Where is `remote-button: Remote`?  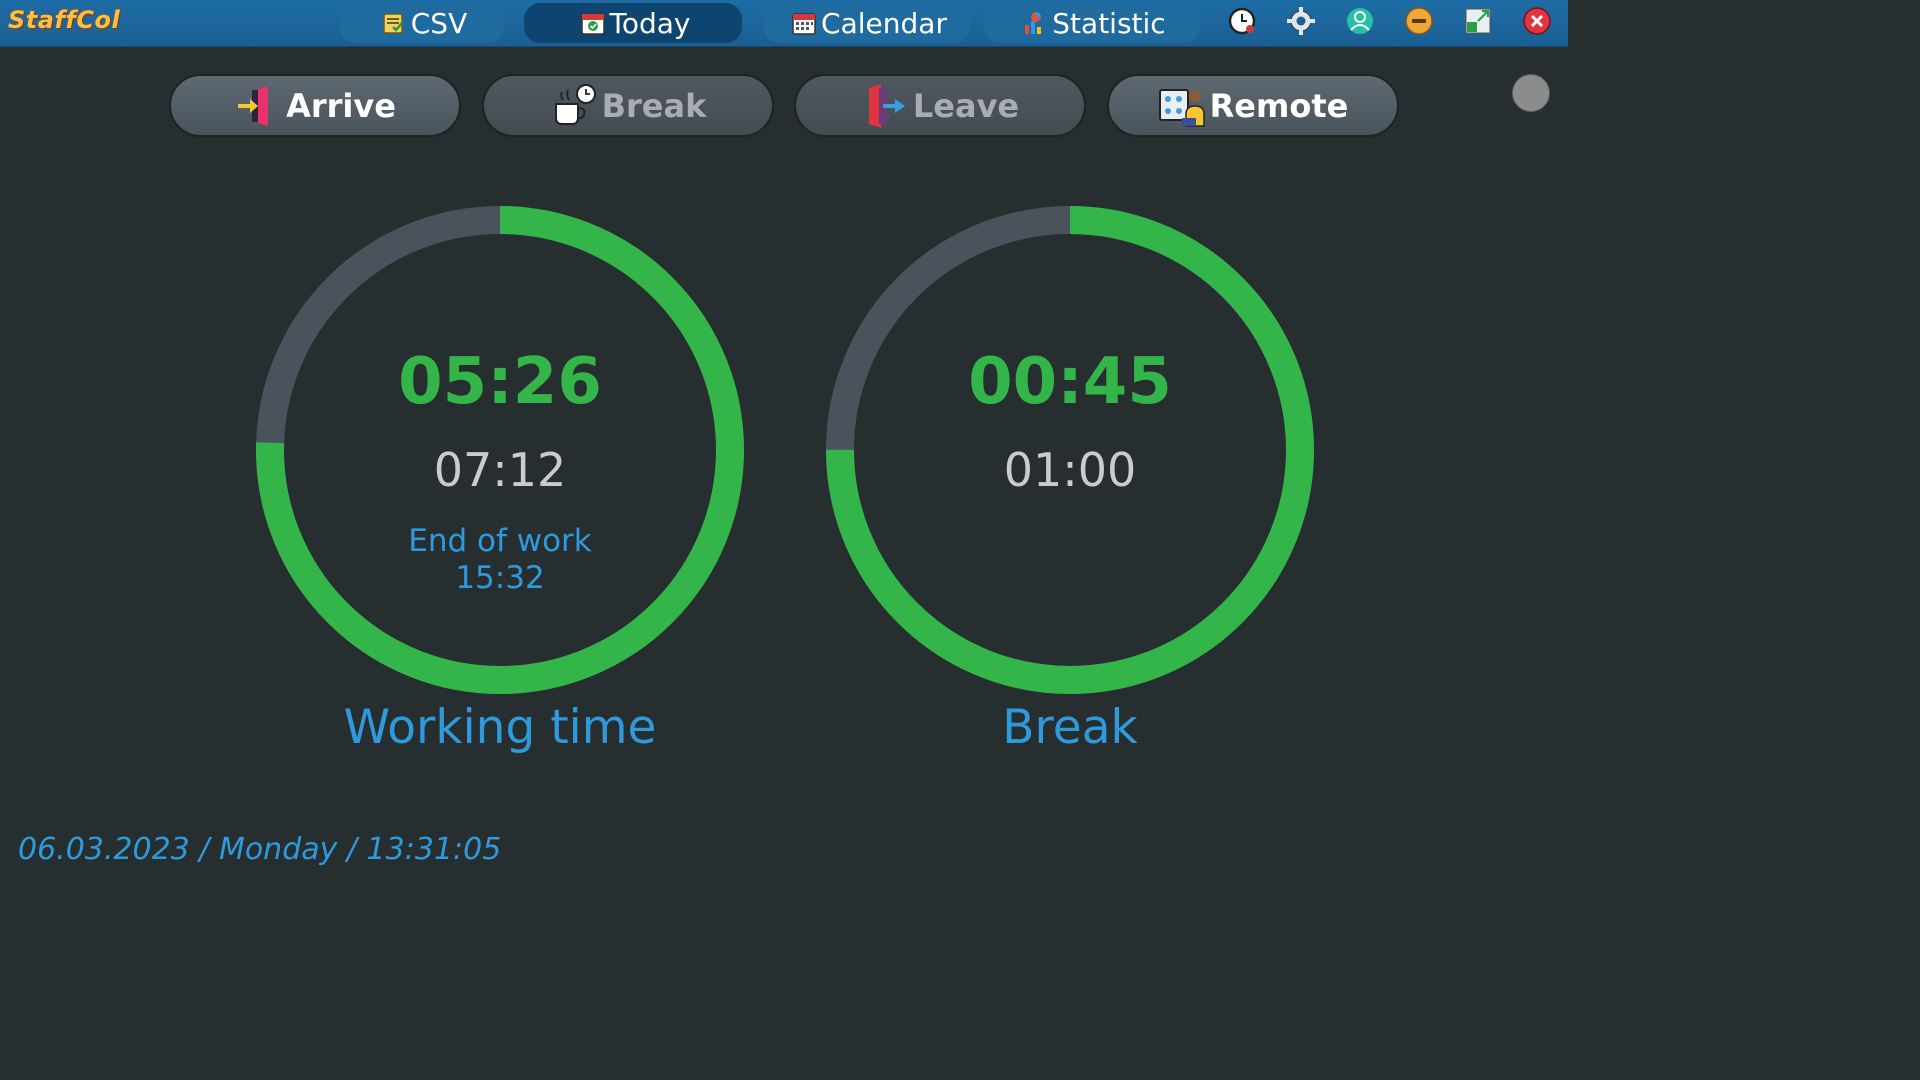 remote-button: Remote is located at coordinates (1253, 105).